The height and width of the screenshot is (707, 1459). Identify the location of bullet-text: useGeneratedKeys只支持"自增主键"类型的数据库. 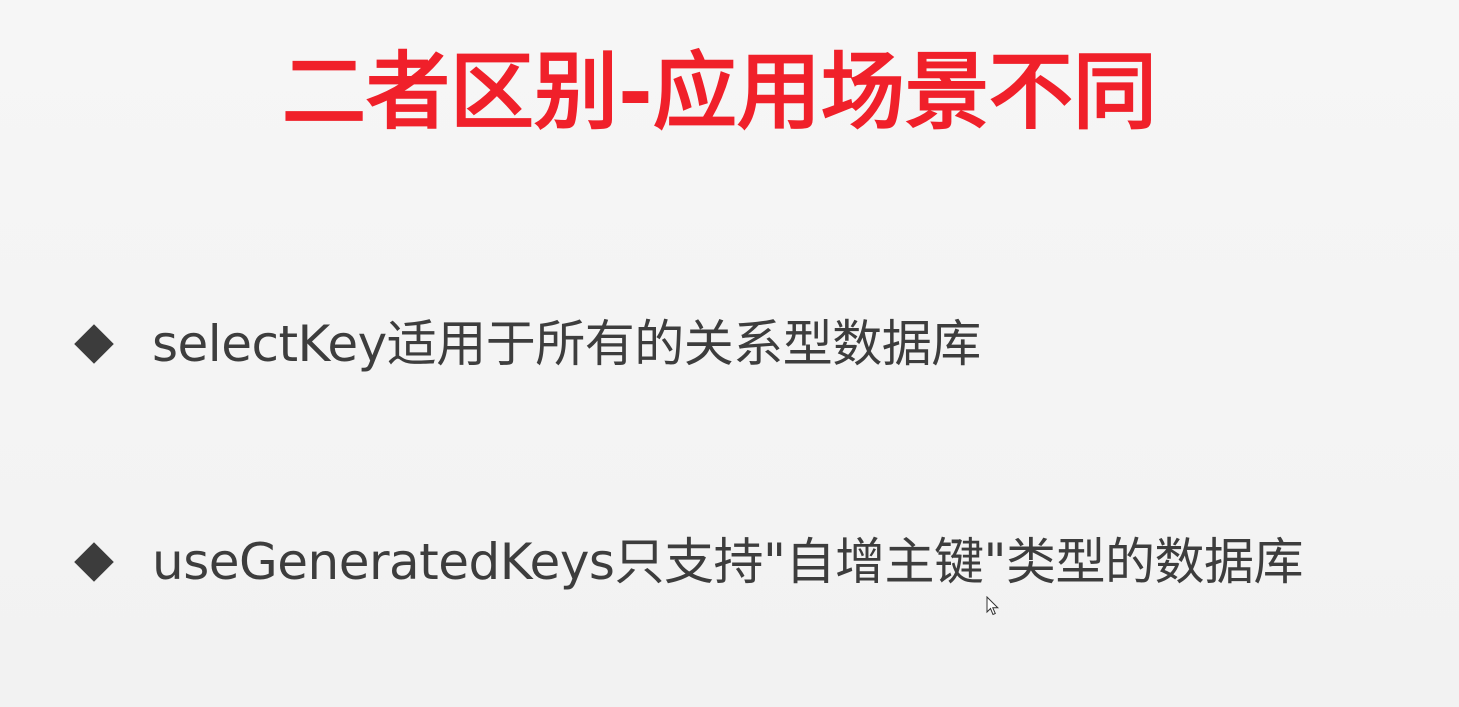
(727, 562).